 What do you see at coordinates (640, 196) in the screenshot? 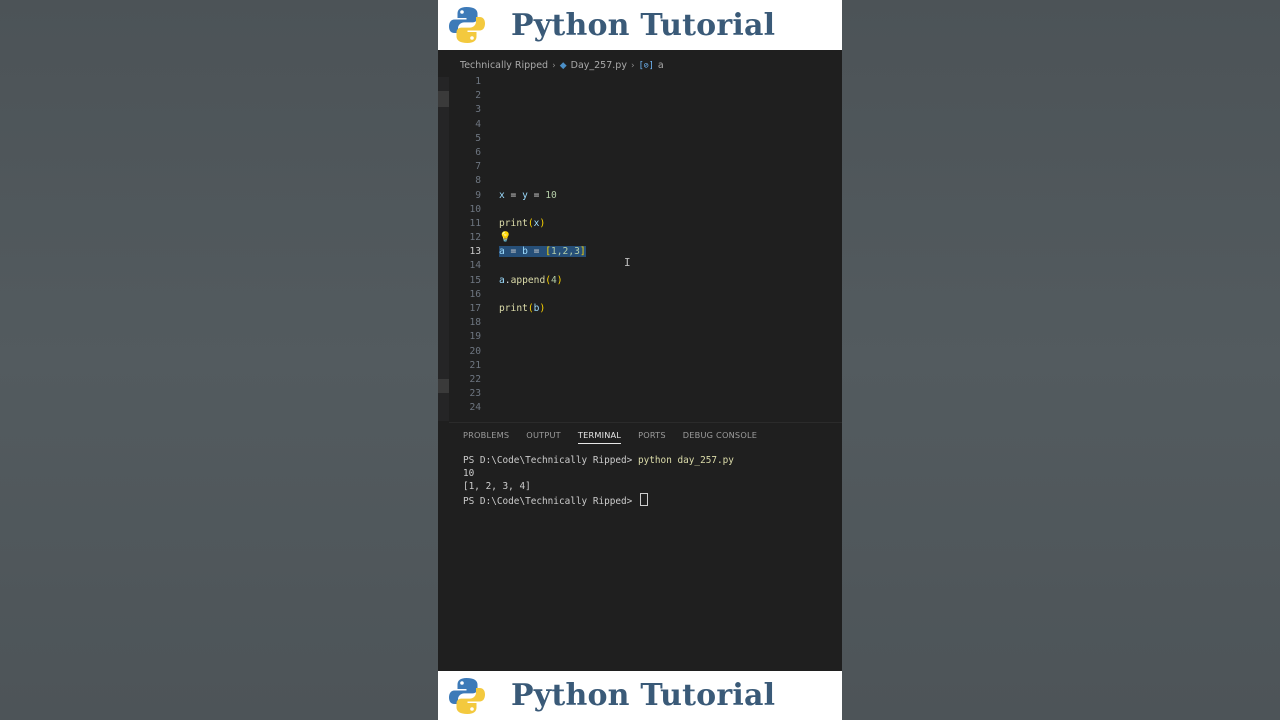
I see `code-line: 9 x = y = 10` at bounding box center [640, 196].